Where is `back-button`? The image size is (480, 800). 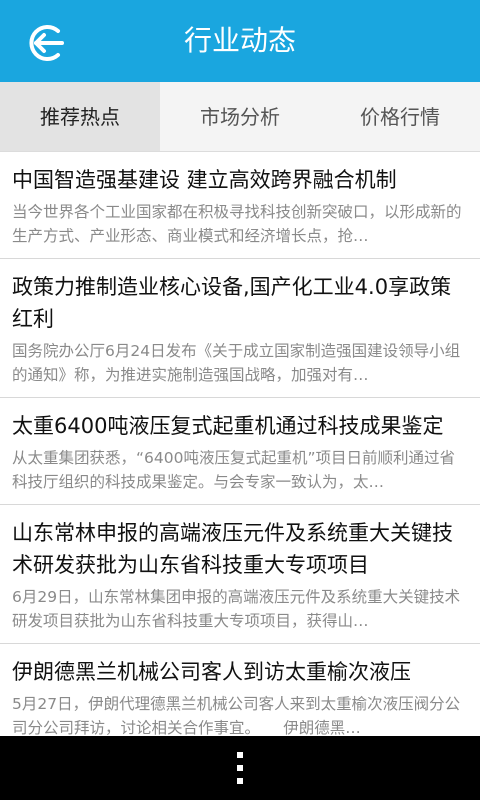 back-button is located at coordinates (46, 43).